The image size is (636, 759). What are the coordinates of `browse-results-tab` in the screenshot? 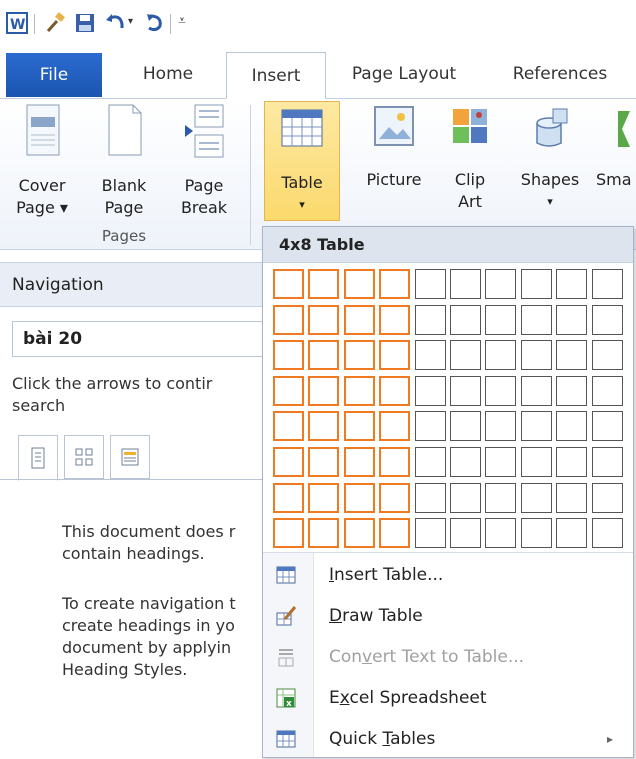 It's located at (130, 457).